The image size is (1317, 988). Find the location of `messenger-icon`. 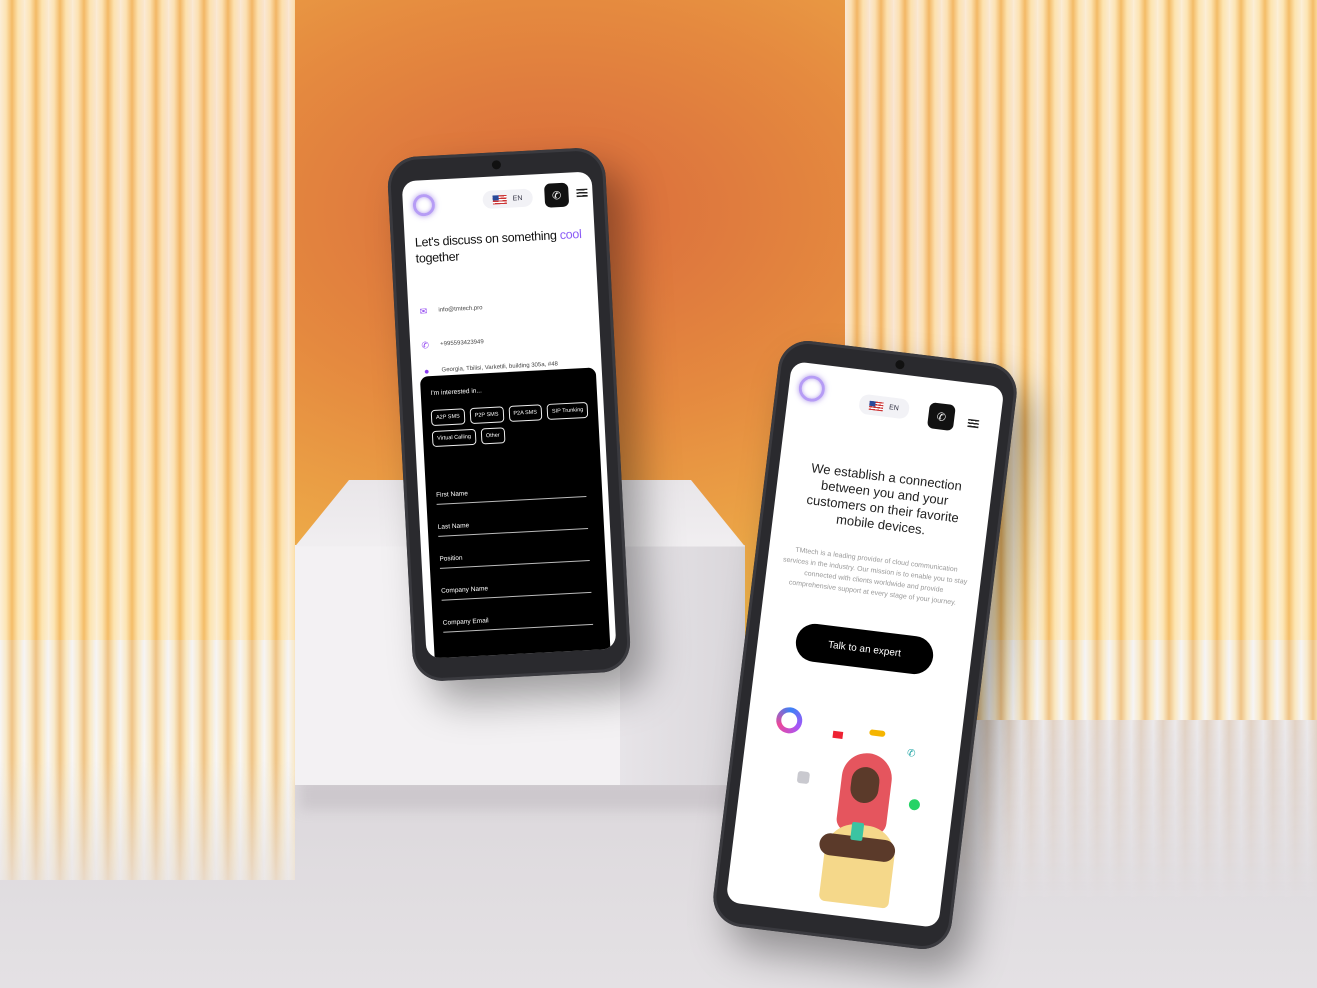

messenger-icon is located at coordinates (789, 720).